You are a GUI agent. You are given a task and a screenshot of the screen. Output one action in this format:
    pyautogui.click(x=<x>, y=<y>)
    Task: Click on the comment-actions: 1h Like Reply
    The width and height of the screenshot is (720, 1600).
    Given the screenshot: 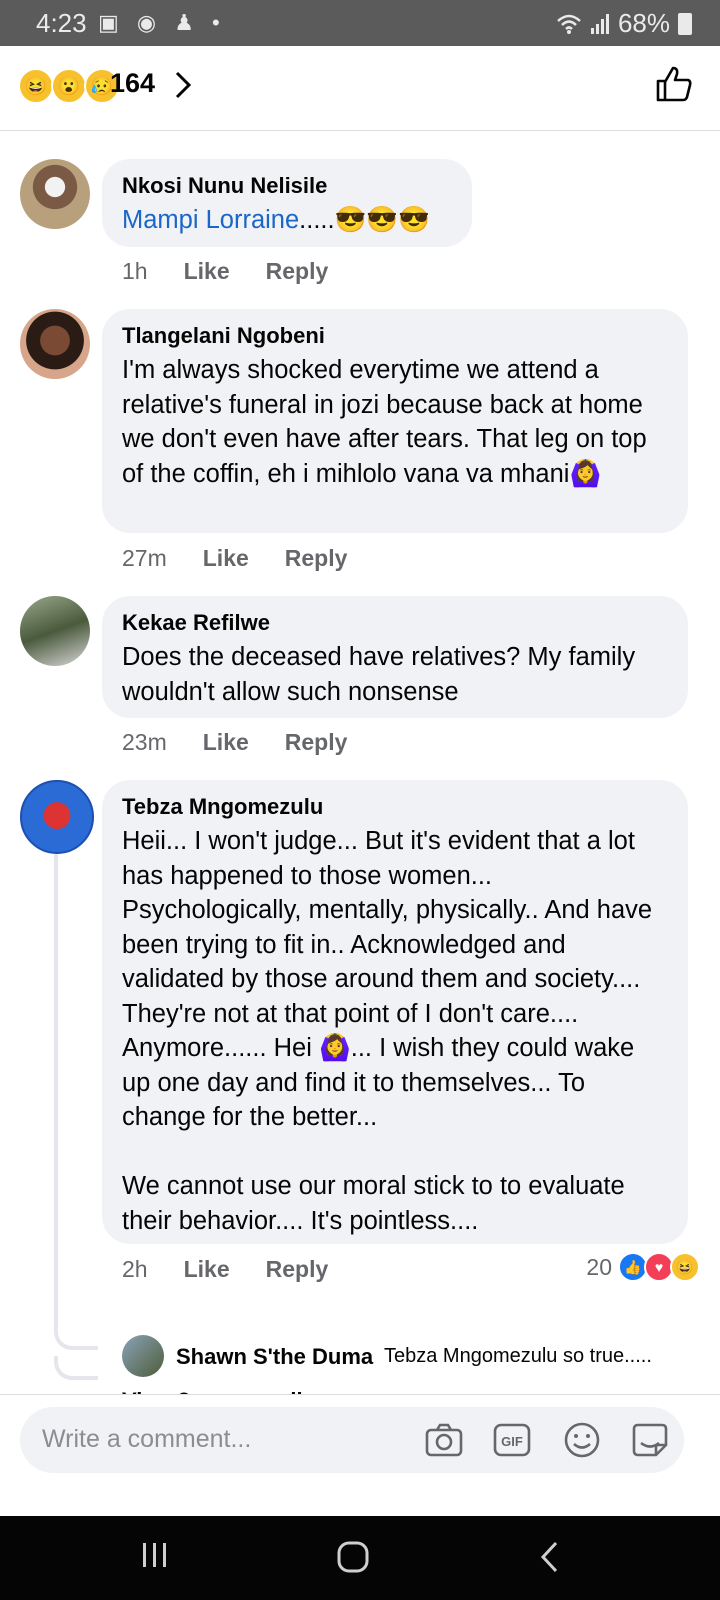 What is the action you would take?
    pyautogui.click(x=225, y=271)
    